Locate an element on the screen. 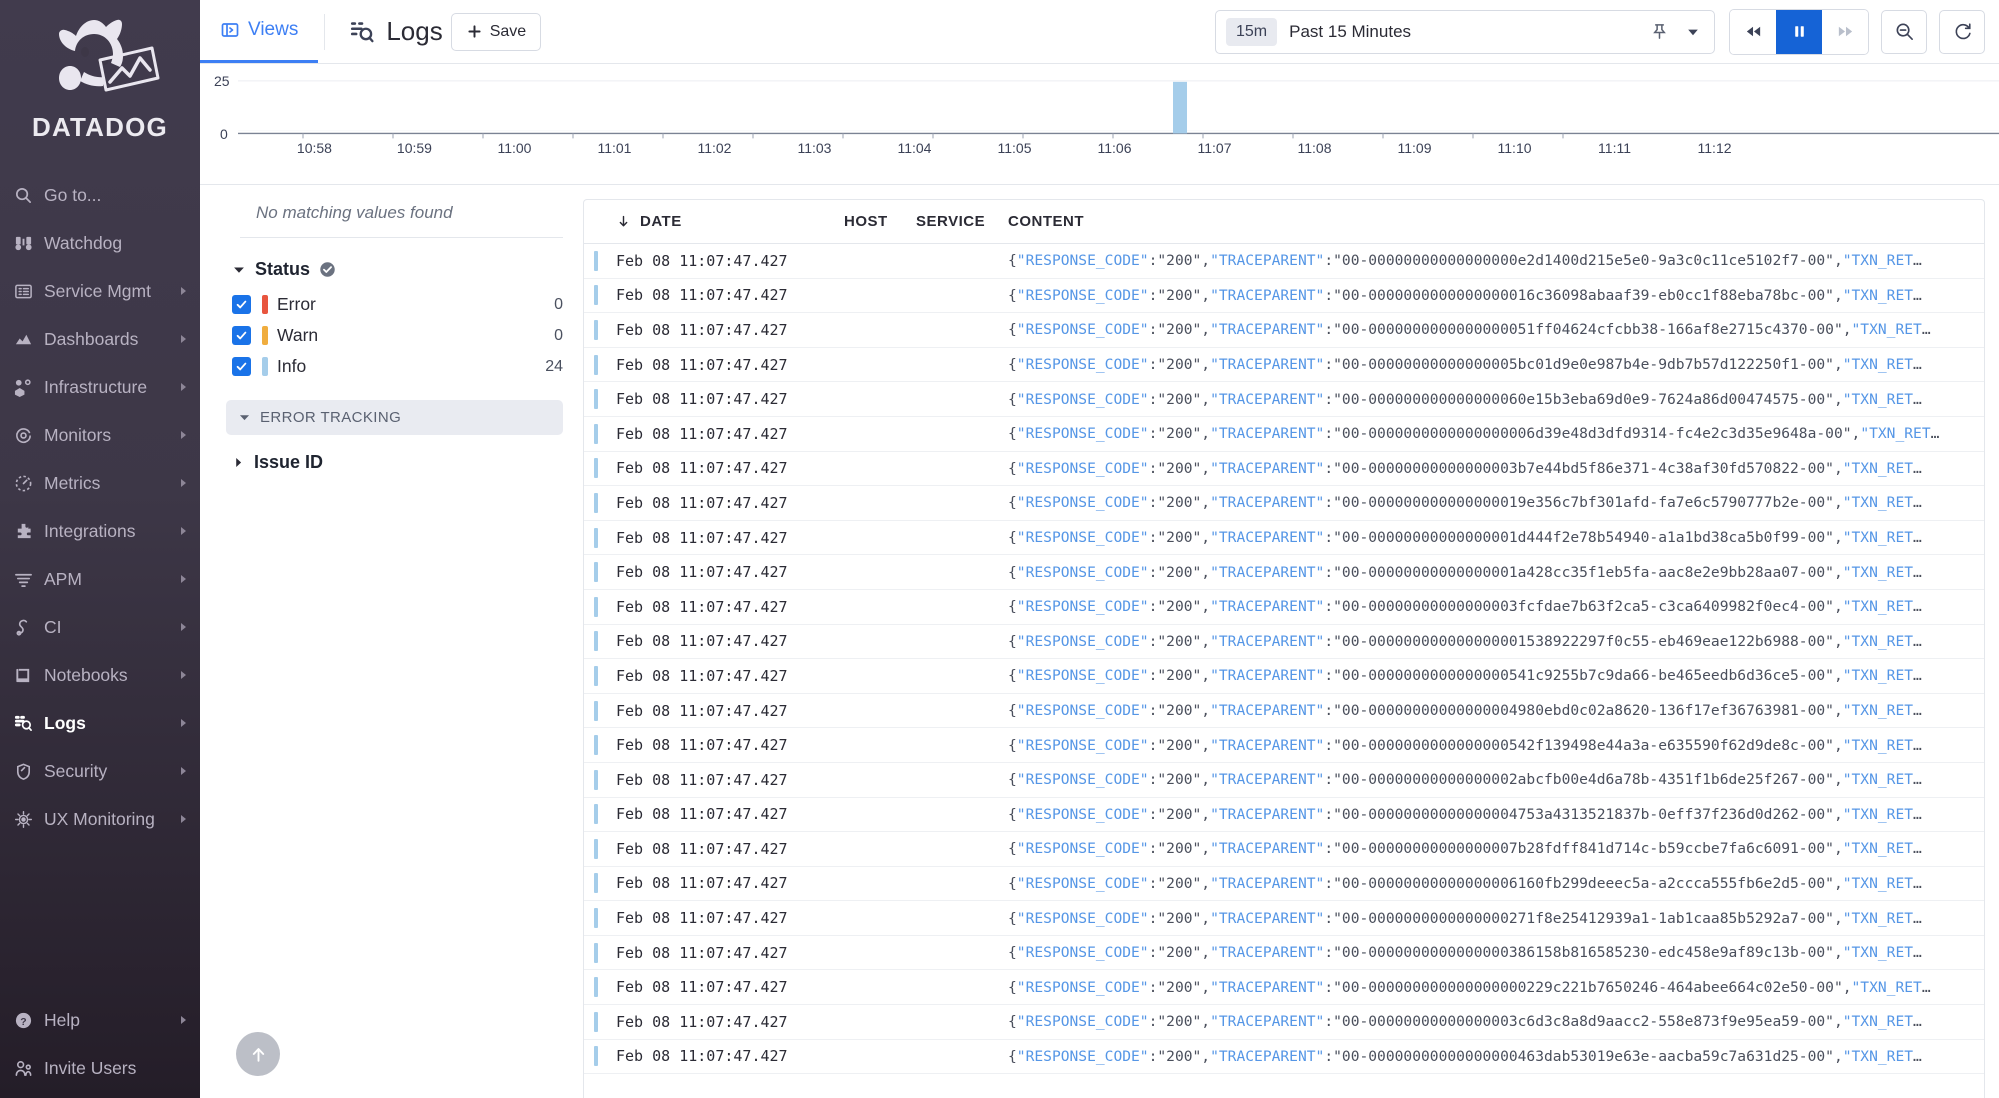 Image resolution: width=1999 pixels, height=1098 pixels. sidebar-item-apm: APM is located at coordinates (100, 579).